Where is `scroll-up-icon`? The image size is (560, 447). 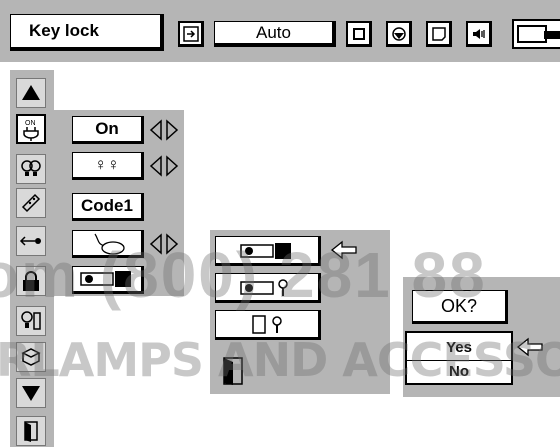 scroll-up-icon is located at coordinates (31, 93).